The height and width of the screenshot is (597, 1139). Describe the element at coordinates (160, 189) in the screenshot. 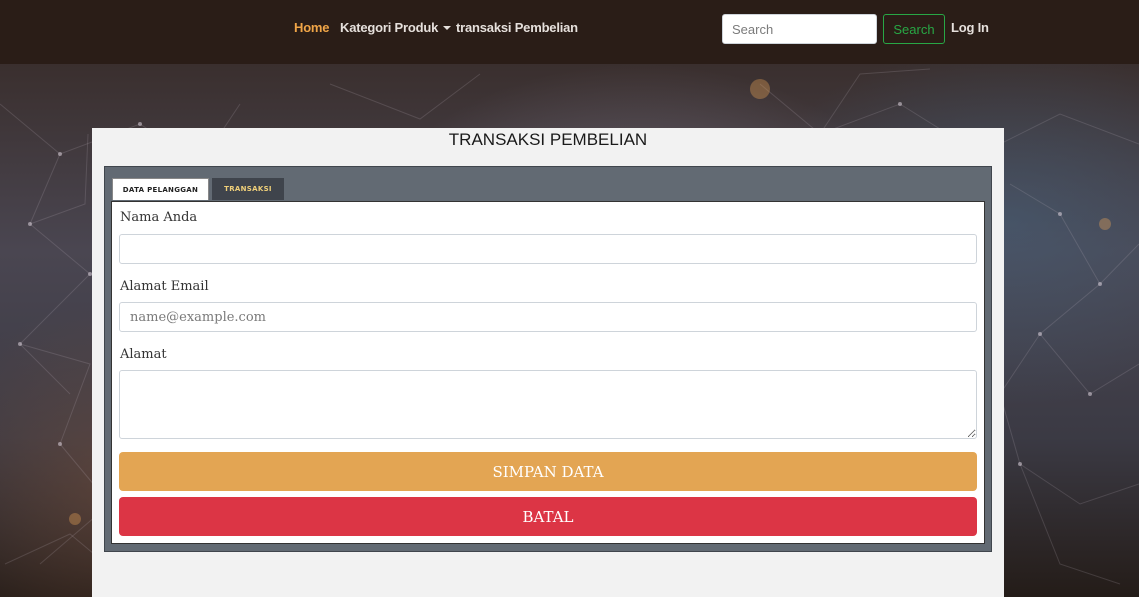

I see `tab-data-pelanggan: DATA PELANGGAN` at that location.